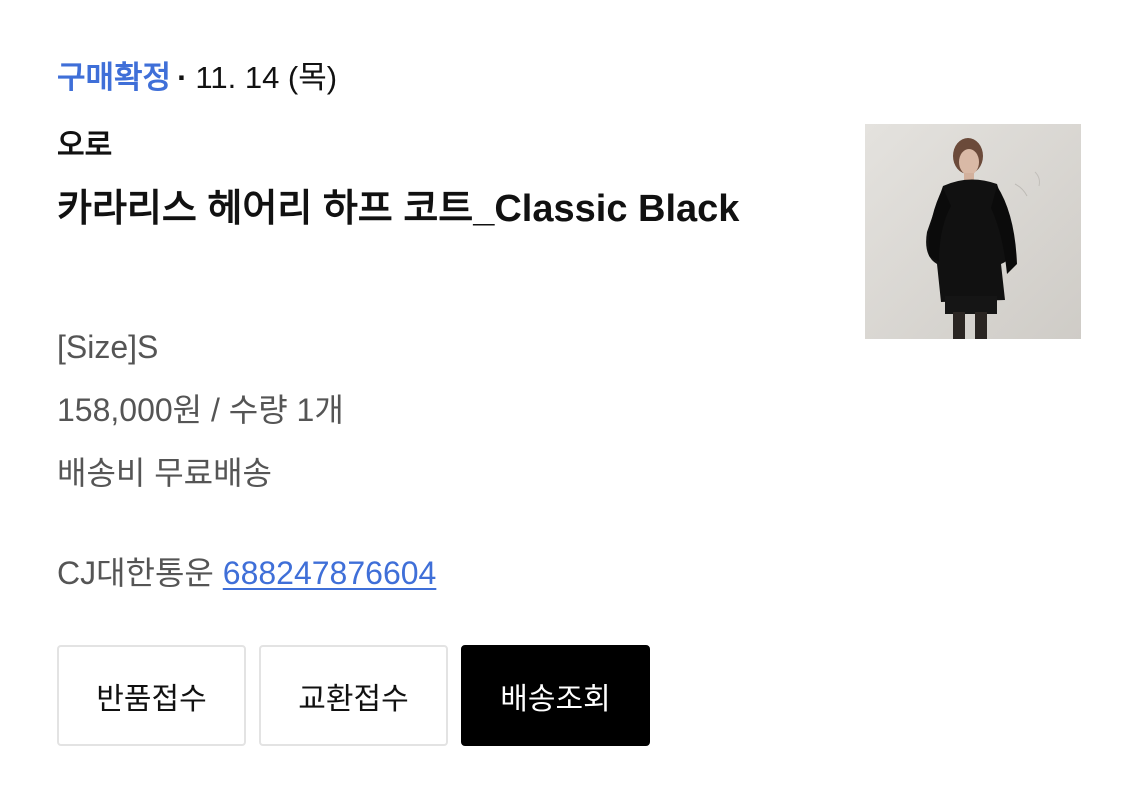  I want to click on shipping-fee: 배송비 무료배송, so click(164, 473).